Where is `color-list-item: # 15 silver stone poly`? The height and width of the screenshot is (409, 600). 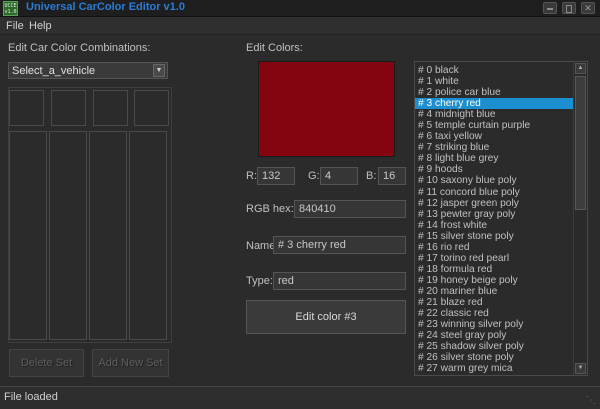 color-list-item: # 15 silver stone poly is located at coordinates (494, 236).